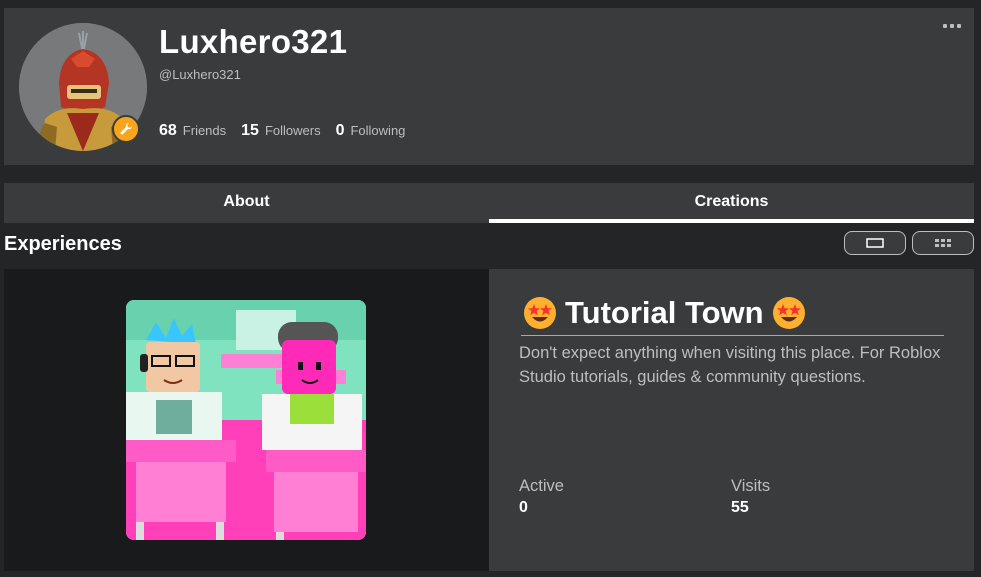 The width and height of the screenshot is (981, 577). I want to click on more-options-button, so click(952, 26).